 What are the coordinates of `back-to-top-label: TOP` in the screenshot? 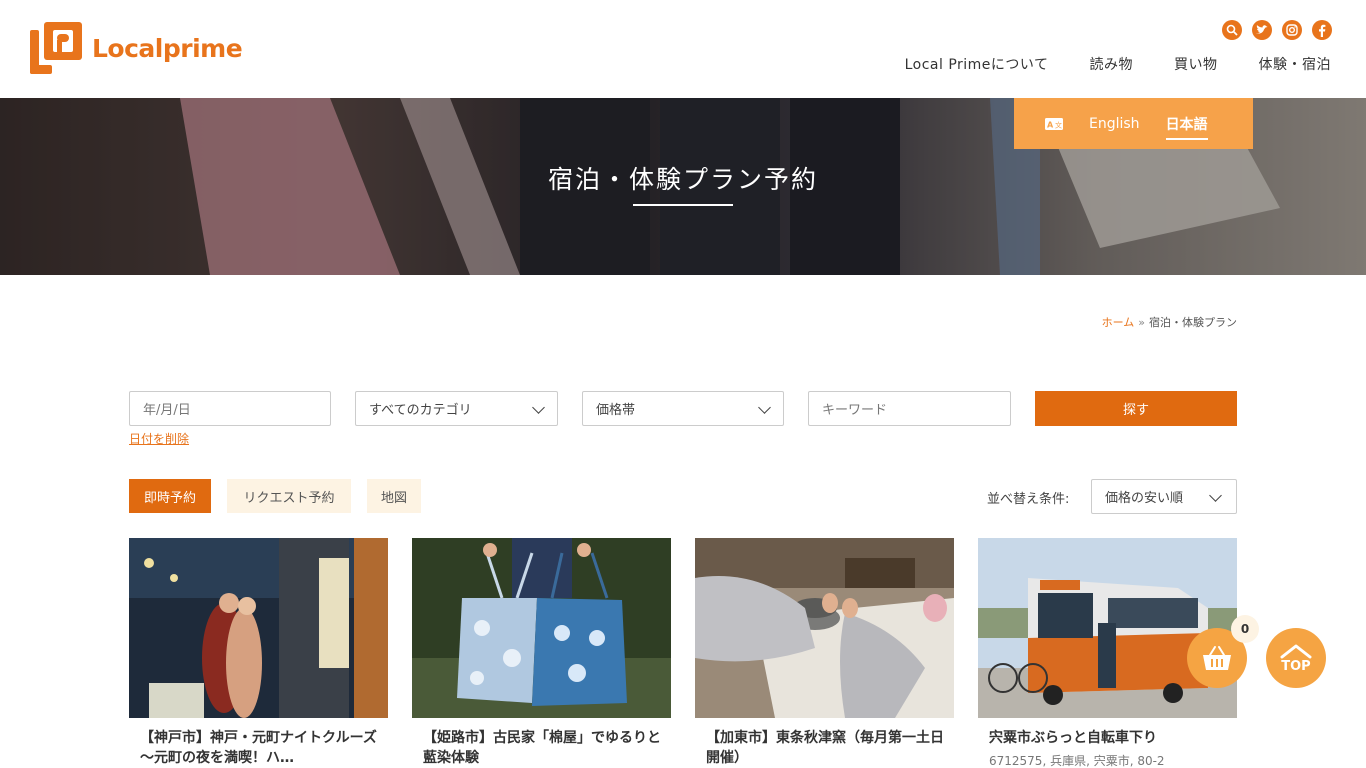 It's located at (1296, 666).